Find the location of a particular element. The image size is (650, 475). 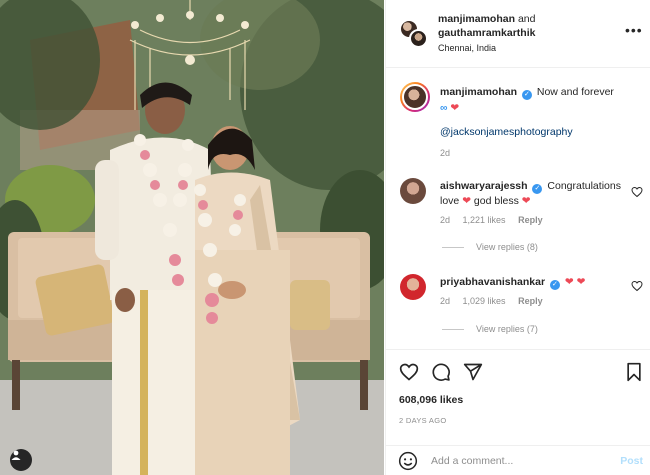

comment-username: priyabhavanishankar is located at coordinates (492, 282).